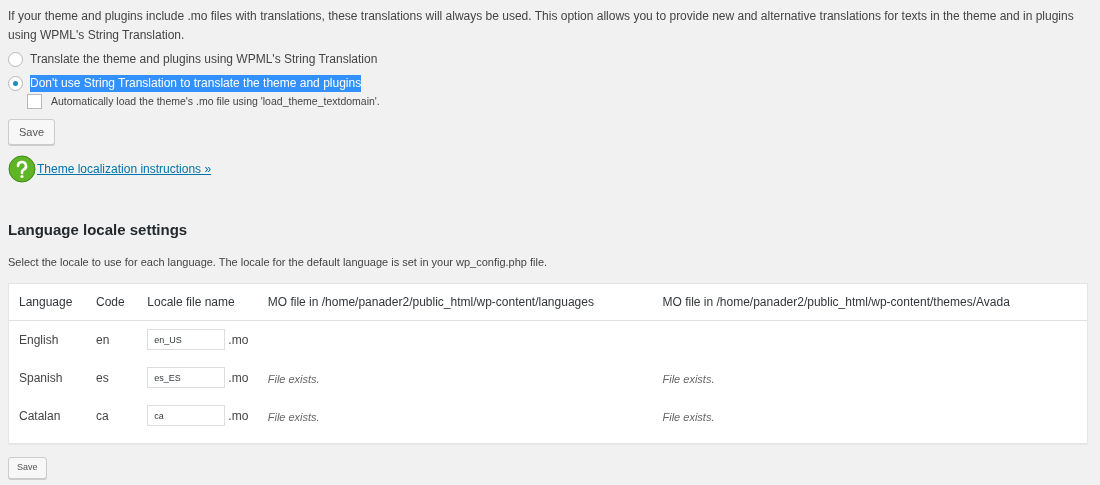 The image size is (1100, 485). Describe the element at coordinates (836, 302) in the screenshot. I see `column-header: MO file in /home/panader2/public_html/wp-content/themes/Avada` at that location.